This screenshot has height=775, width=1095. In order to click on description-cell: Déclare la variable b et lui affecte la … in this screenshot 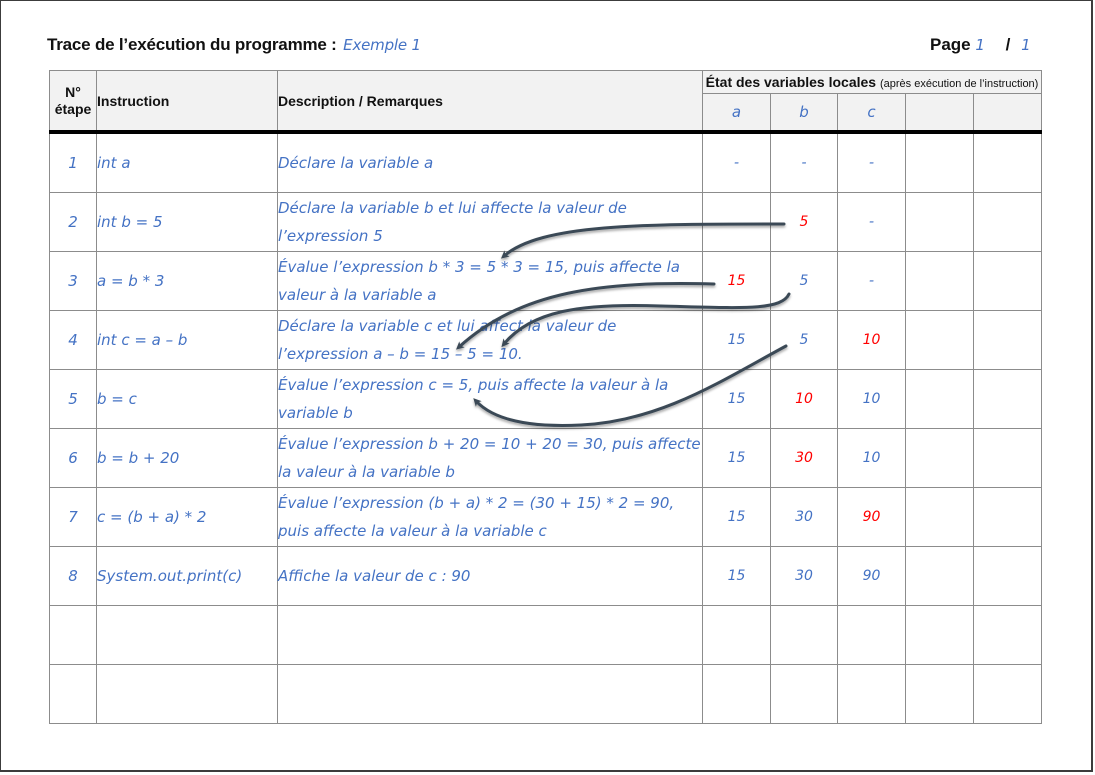, I will do `click(490, 222)`.